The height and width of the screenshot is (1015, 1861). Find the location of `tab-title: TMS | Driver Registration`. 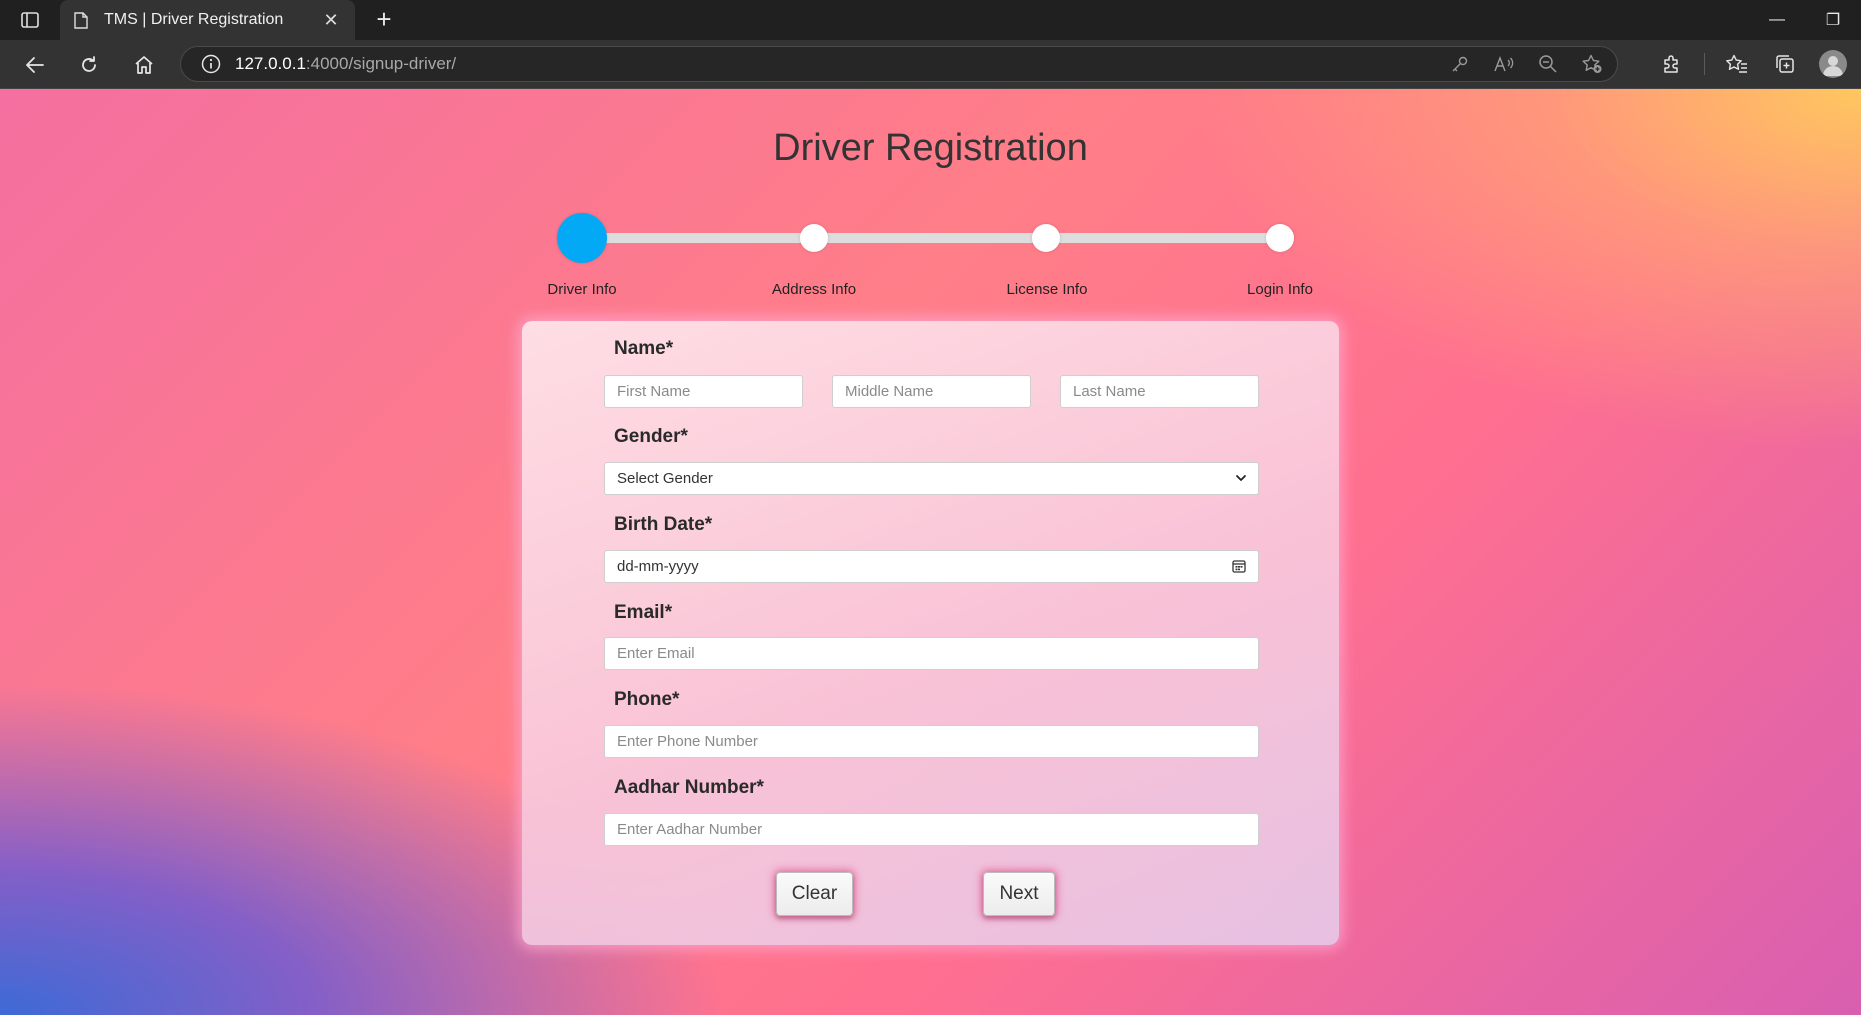

tab-title: TMS | Driver Registration is located at coordinates (194, 19).